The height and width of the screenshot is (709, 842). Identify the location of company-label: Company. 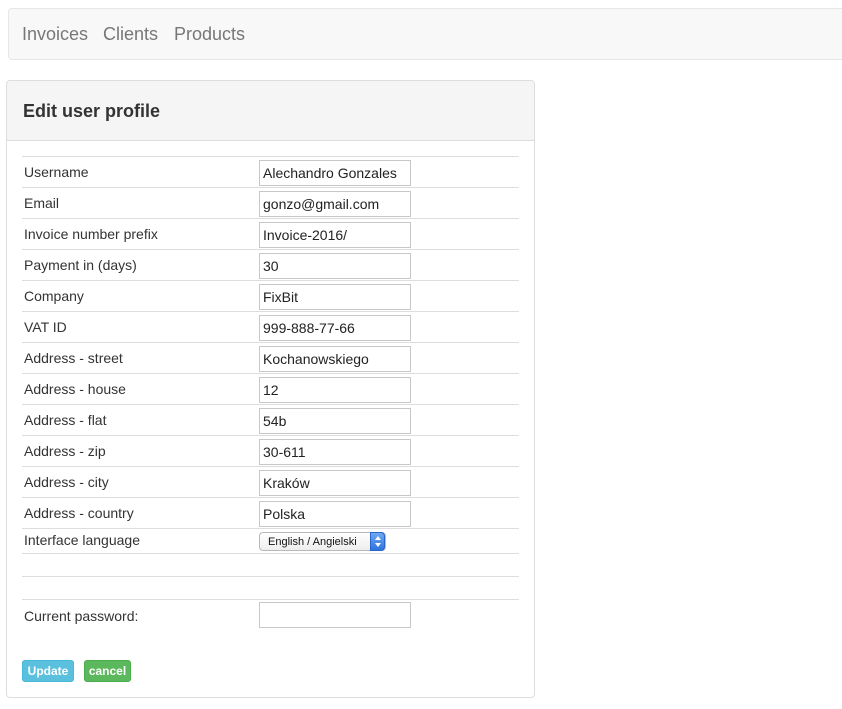
(54, 296).